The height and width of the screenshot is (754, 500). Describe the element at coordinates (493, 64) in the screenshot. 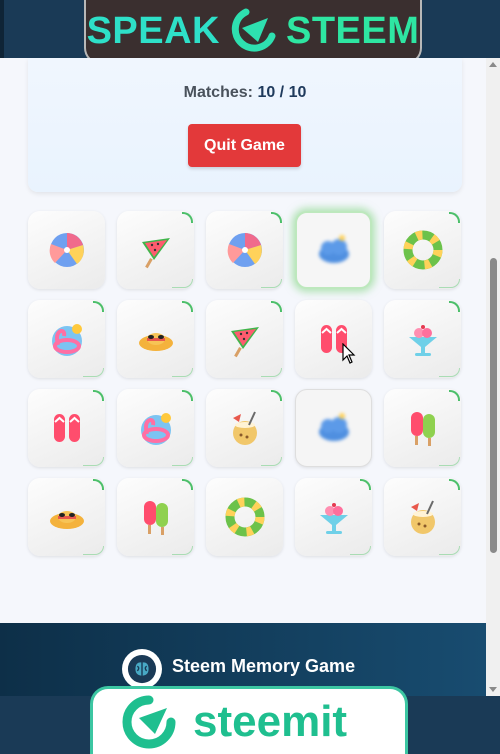

I see `scroll-up-icon` at that location.